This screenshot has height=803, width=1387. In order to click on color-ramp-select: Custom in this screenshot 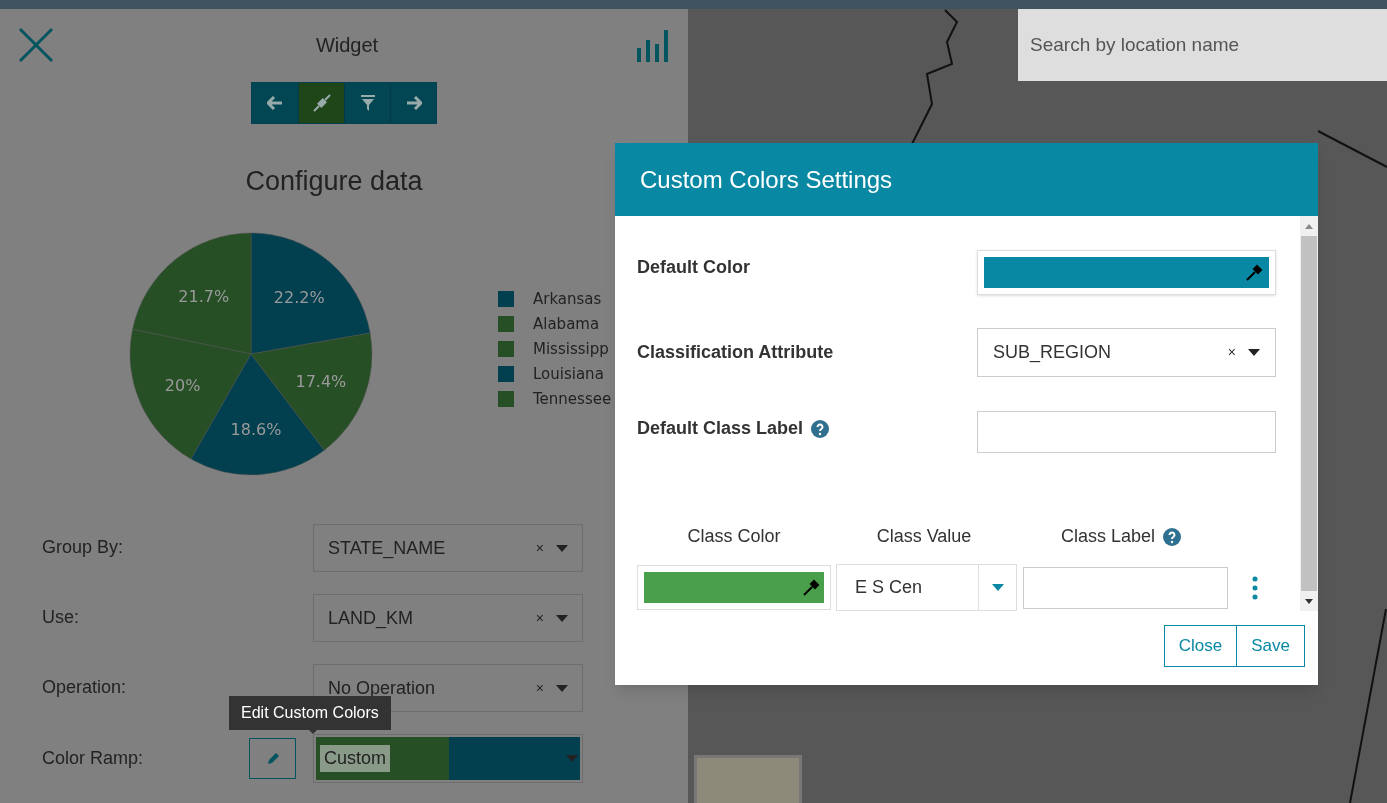, I will do `click(448, 758)`.